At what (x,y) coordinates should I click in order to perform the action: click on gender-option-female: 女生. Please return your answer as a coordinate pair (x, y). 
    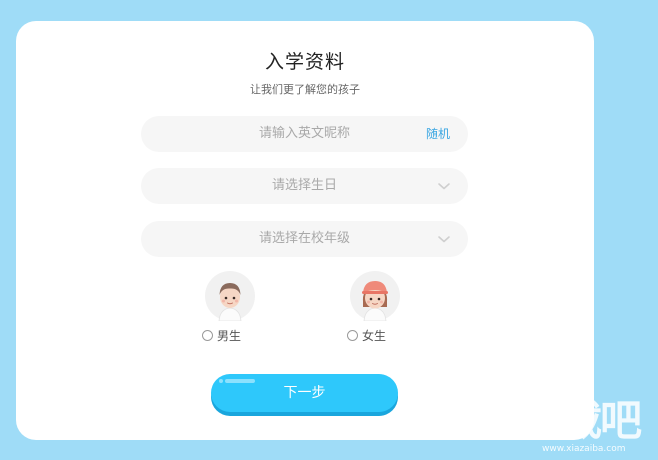
    Looking at the image, I should click on (374, 308).